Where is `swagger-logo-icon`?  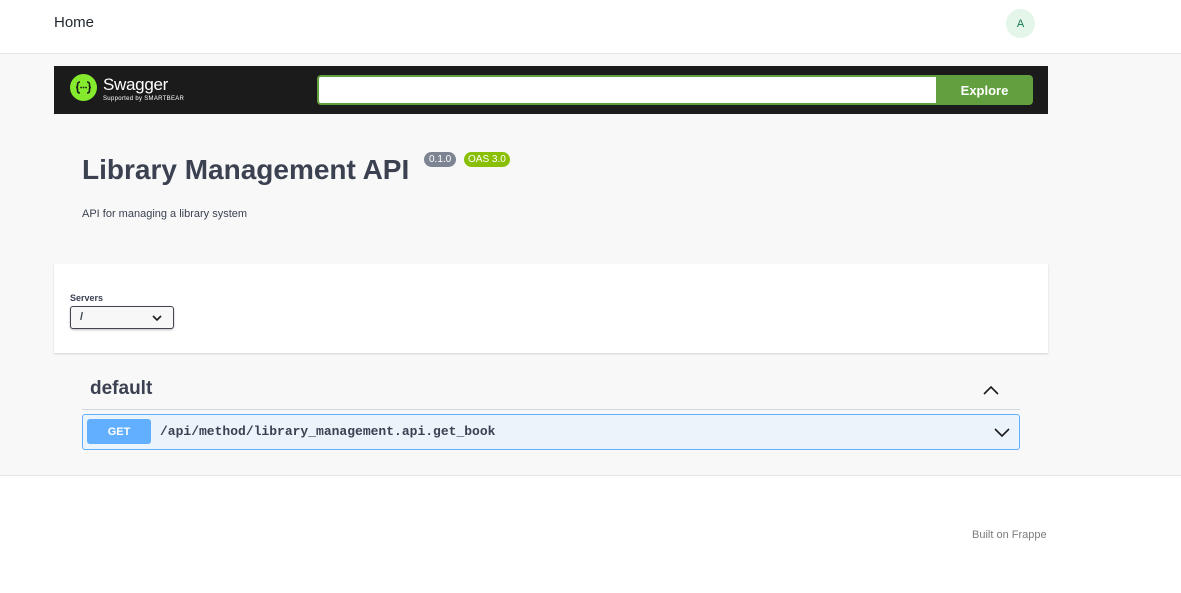 swagger-logo-icon is located at coordinates (83, 87).